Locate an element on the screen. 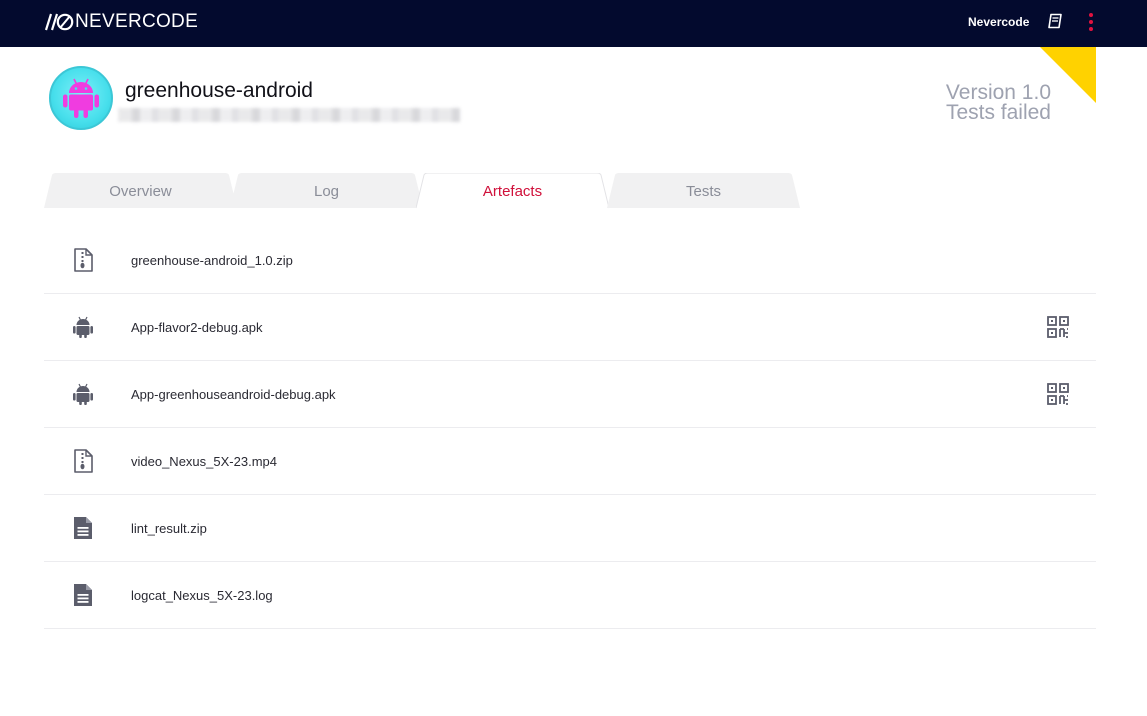  list-item: lint_result.zip is located at coordinates (570, 528).